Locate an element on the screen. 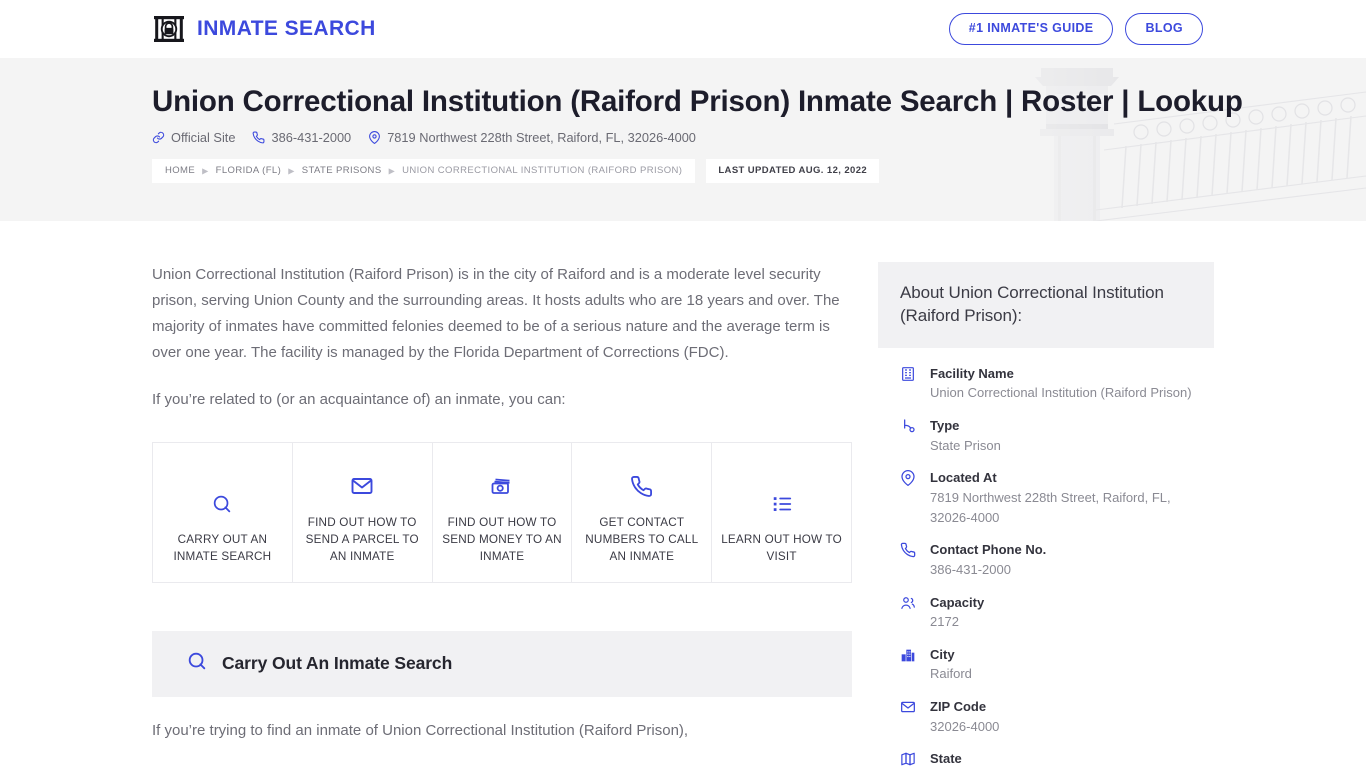  hero-phone-label: 386-431-2000 is located at coordinates (311, 138).